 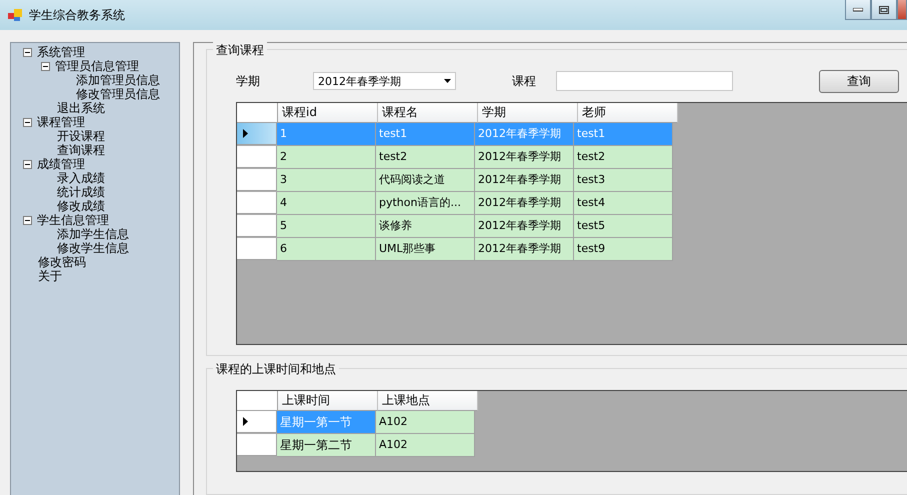 What do you see at coordinates (50, 276) in the screenshot?
I see `tree-item: 关于` at bounding box center [50, 276].